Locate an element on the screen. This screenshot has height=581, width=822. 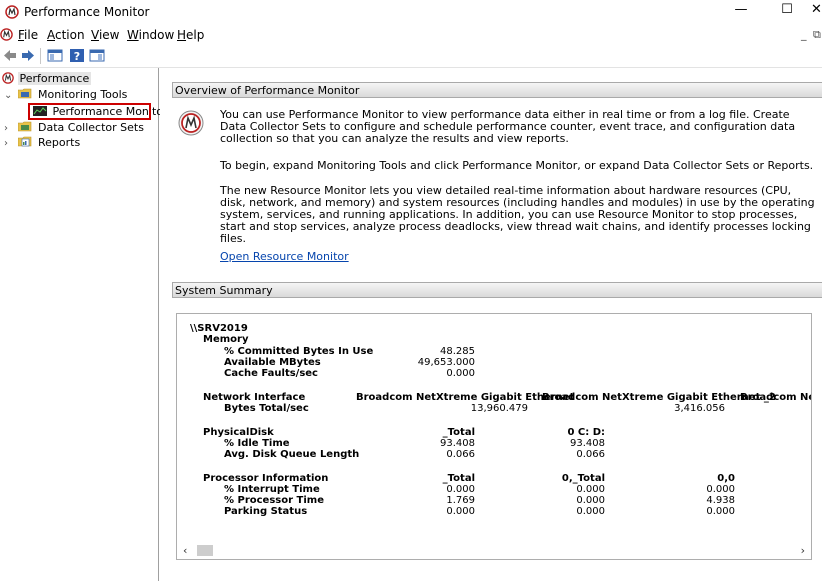
title-bar: Performance Monitor — ☐ ✕ is located at coordinates (411, 12).